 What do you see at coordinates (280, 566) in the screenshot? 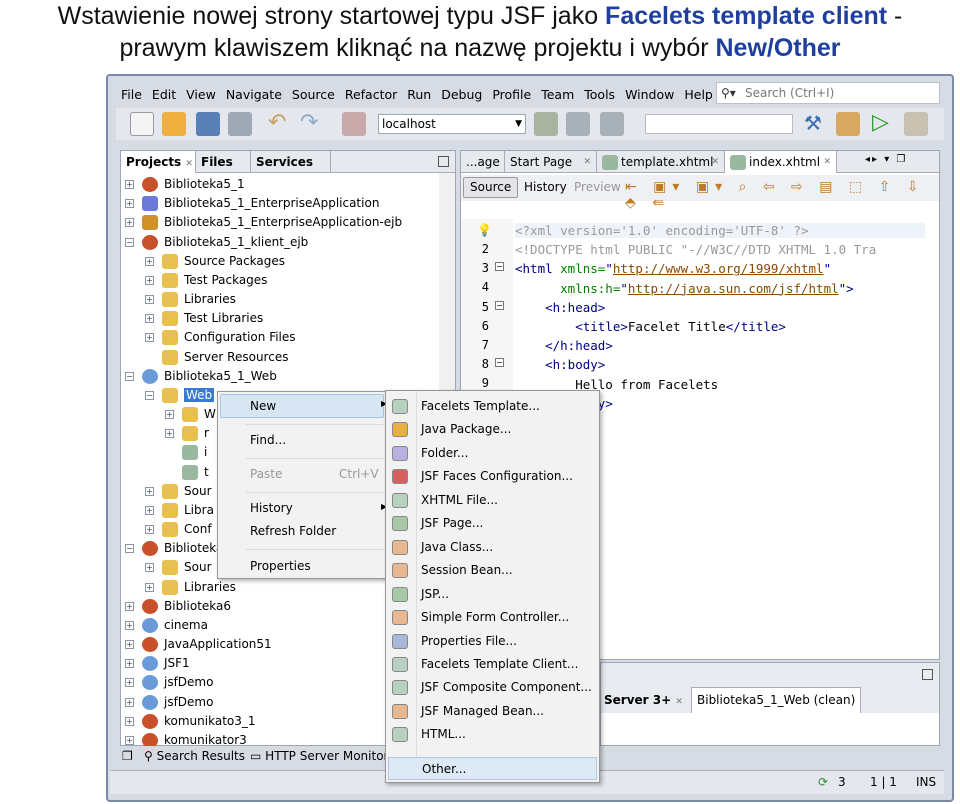
I see `menu-item-properties: Properties` at bounding box center [280, 566].